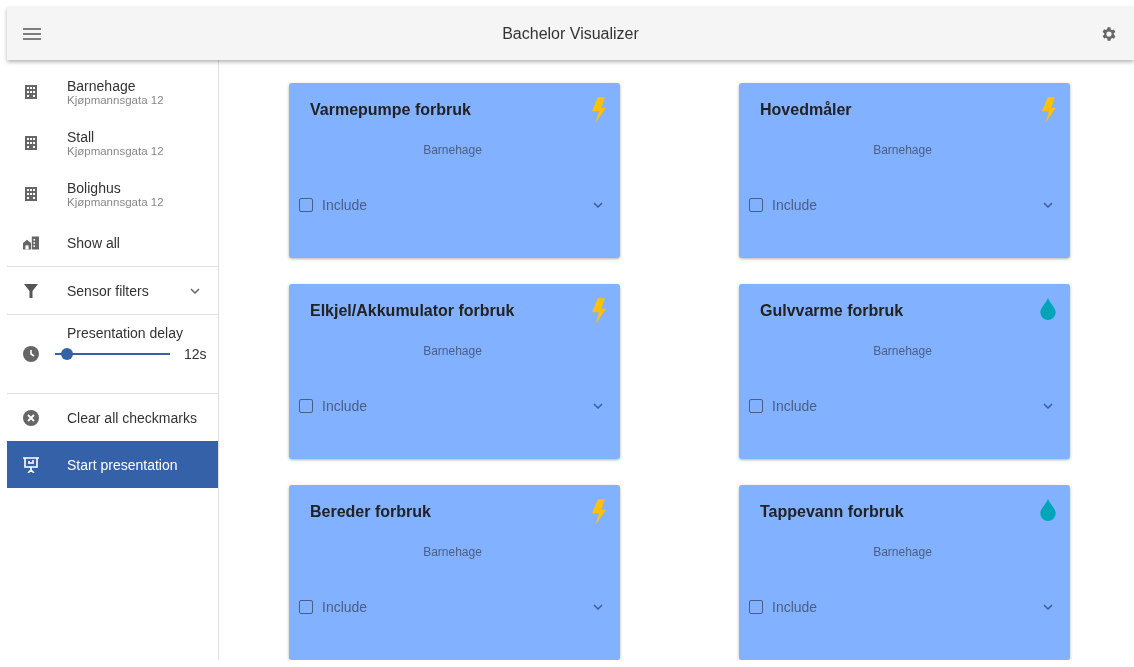 The height and width of the screenshot is (667, 1134). Describe the element at coordinates (132, 417) in the screenshot. I see `action-label: Clear all checkmarks` at that location.